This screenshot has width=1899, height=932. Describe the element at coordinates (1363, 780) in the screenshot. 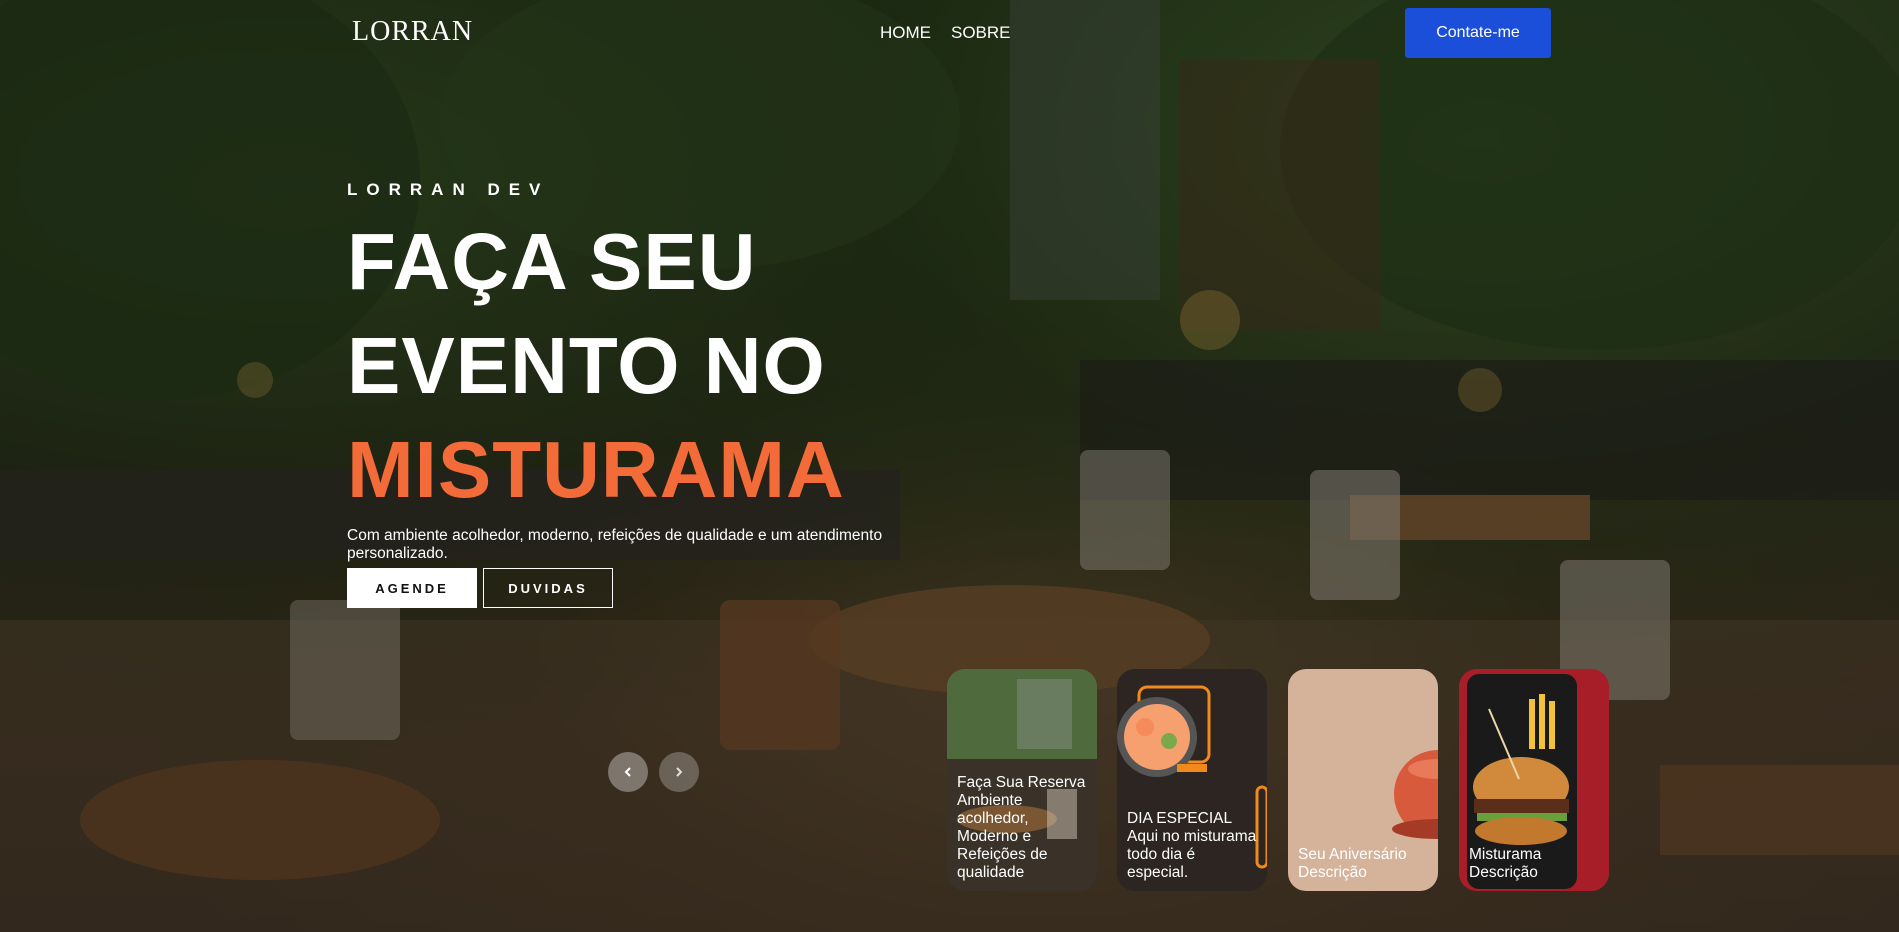

I see `card-aniversario: Seu Aniversário Descrição` at that location.